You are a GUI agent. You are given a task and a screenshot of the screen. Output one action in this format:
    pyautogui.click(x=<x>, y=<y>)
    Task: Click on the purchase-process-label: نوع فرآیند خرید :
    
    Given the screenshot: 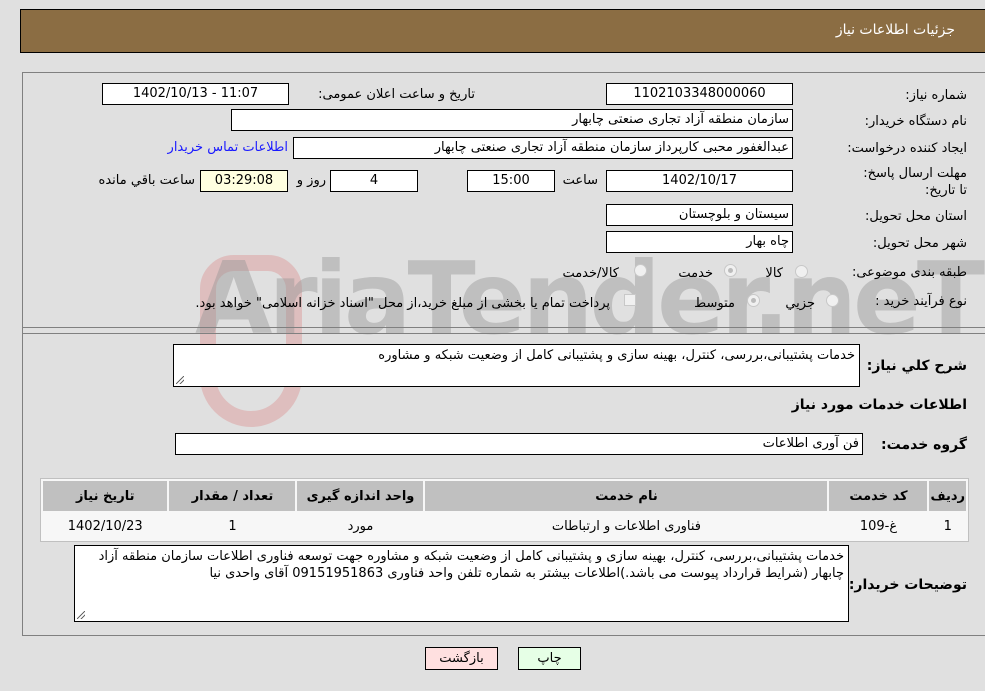 What is the action you would take?
    pyautogui.click(x=921, y=301)
    